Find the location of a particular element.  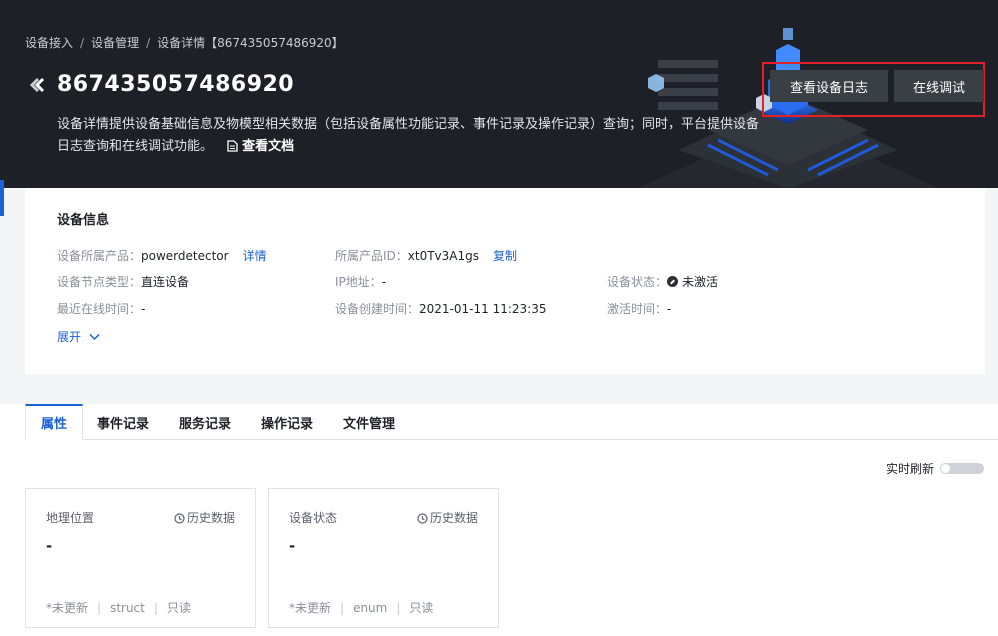

inactive-status-icon is located at coordinates (673, 281).